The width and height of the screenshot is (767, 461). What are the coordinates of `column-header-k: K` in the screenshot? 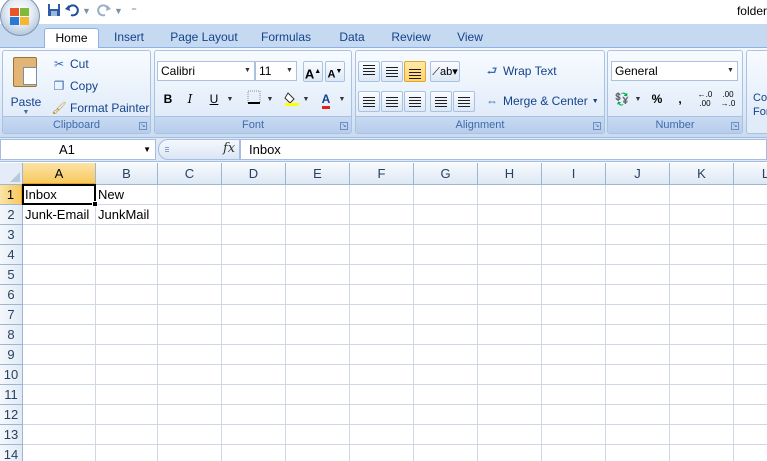 It's located at (702, 174).